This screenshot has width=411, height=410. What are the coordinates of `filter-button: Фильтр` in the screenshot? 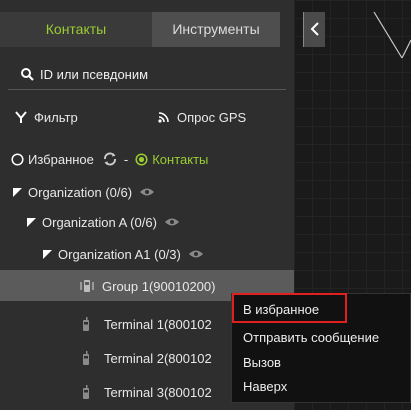 It's located at (46, 117).